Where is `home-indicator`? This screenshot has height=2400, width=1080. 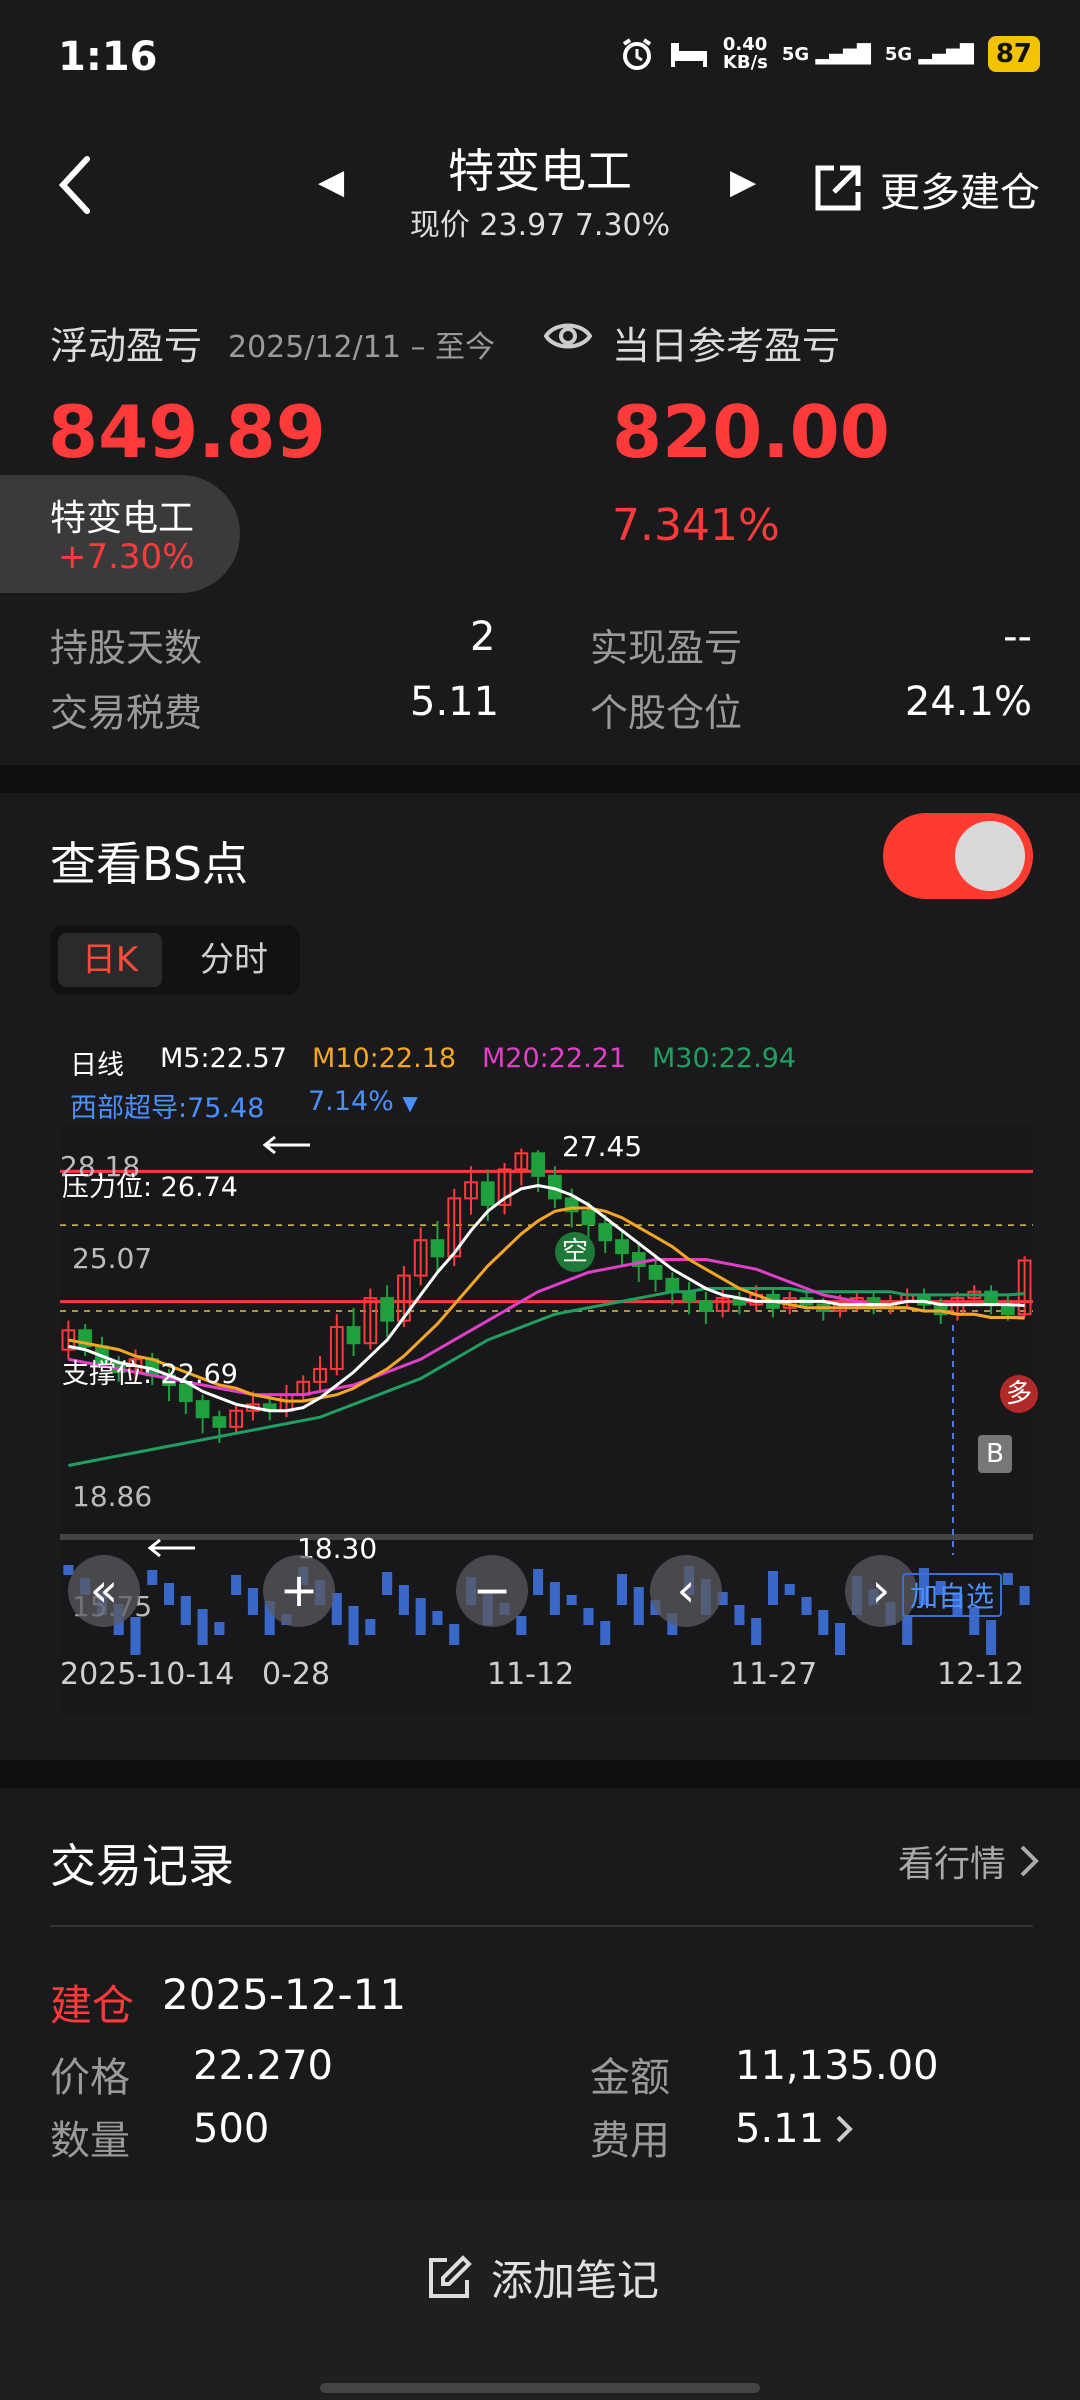
home-indicator is located at coordinates (540, 2388).